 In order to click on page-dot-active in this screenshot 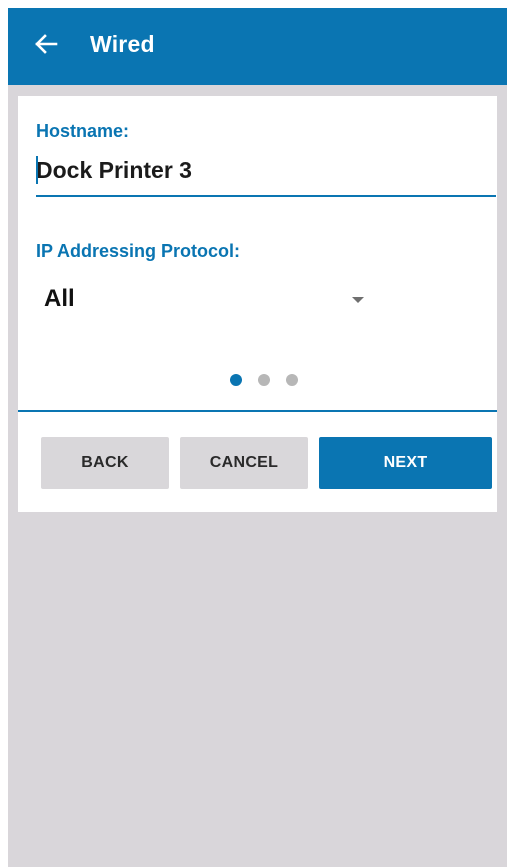, I will do `click(236, 380)`.